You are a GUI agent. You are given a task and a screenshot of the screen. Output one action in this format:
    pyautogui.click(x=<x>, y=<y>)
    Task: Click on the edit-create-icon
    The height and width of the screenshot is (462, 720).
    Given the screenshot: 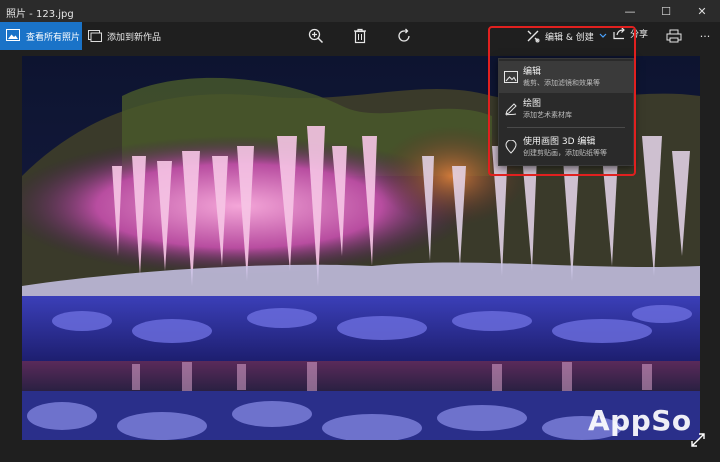 What is the action you would take?
    pyautogui.click(x=533, y=36)
    